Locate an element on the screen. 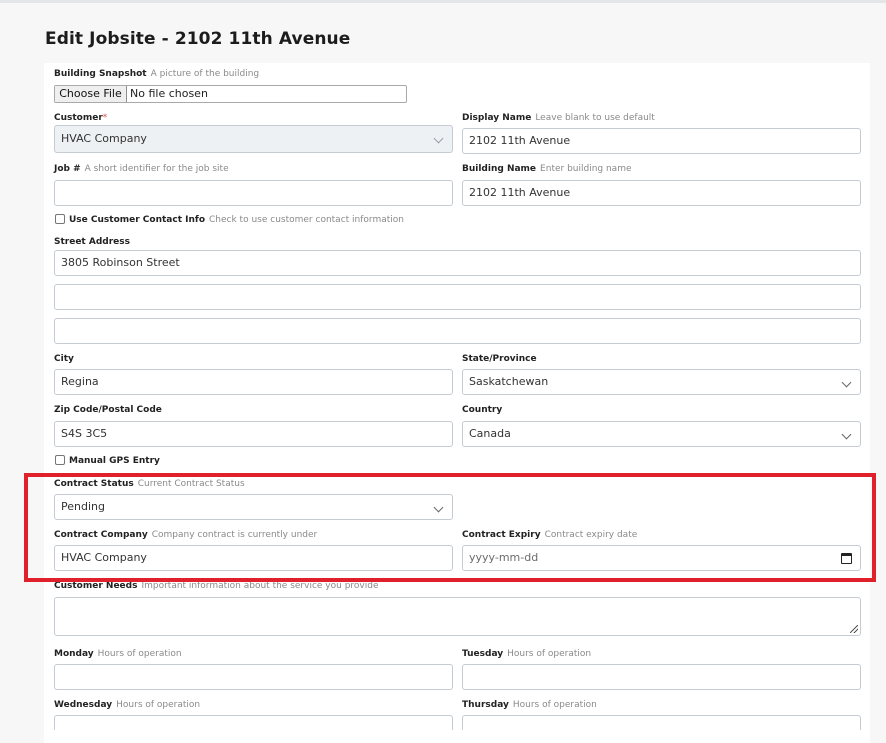 This screenshot has width=886, height=743. country-select-value: Canada is located at coordinates (490, 433).